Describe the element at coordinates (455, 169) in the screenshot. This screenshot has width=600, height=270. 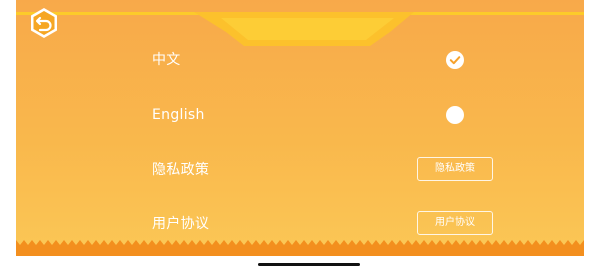
I see `privacy-policy-button: 隐私政策` at that location.